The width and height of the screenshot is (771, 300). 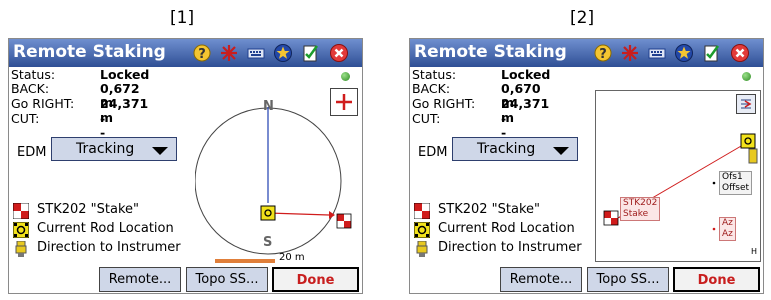 What do you see at coordinates (727, 223) in the screenshot?
I see `az-label-1: Az` at bounding box center [727, 223].